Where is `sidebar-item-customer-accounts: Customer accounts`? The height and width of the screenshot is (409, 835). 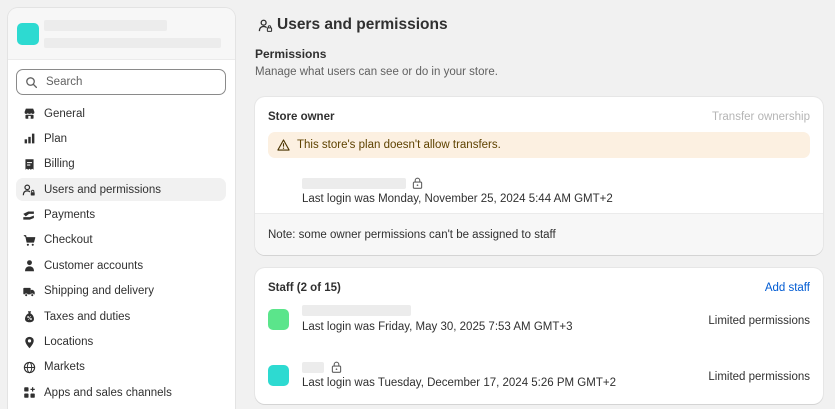 sidebar-item-customer-accounts: Customer accounts is located at coordinates (121, 265).